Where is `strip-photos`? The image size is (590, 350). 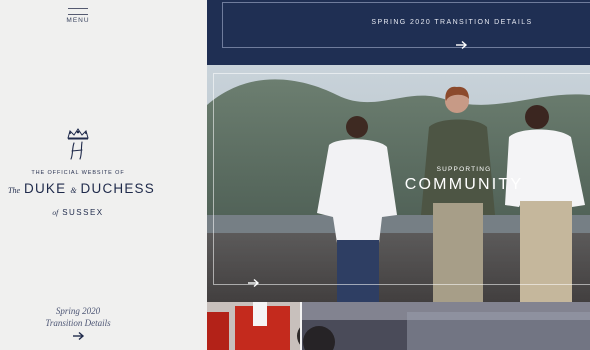
strip-photos is located at coordinates (398, 326).